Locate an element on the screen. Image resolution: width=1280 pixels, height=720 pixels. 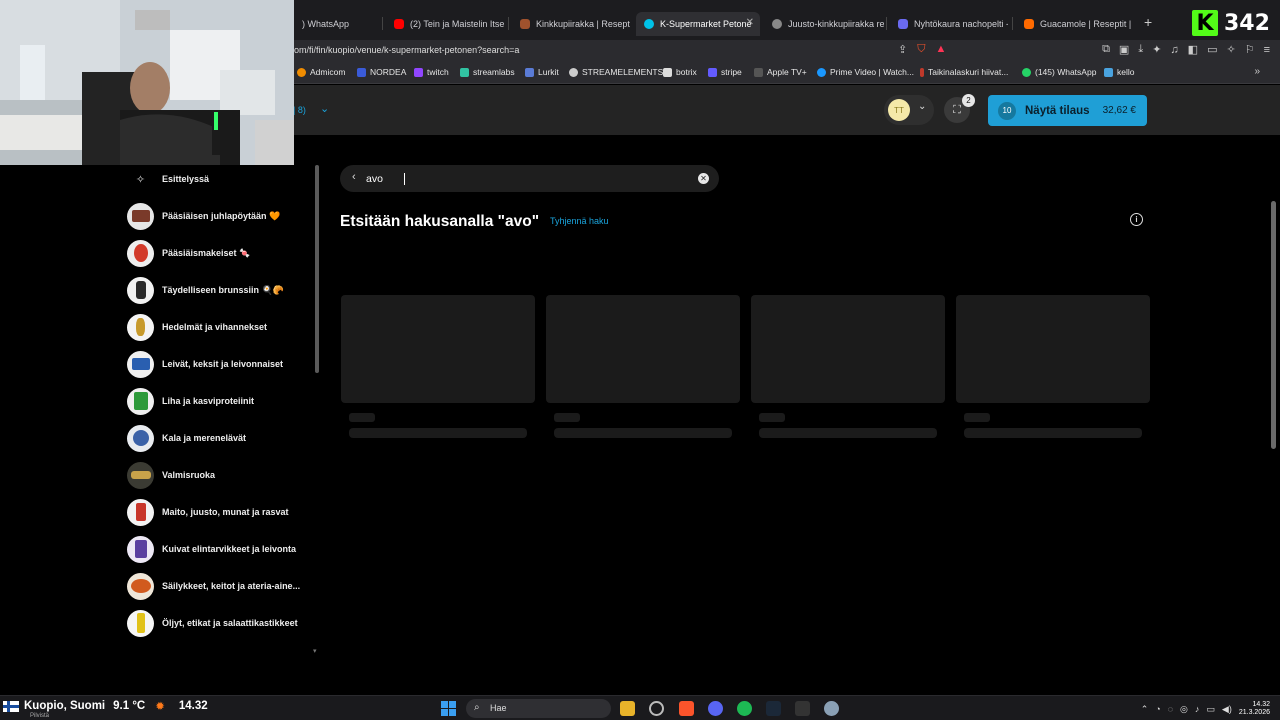
sidebar-scrollbar is located at coordinates (317, 269).